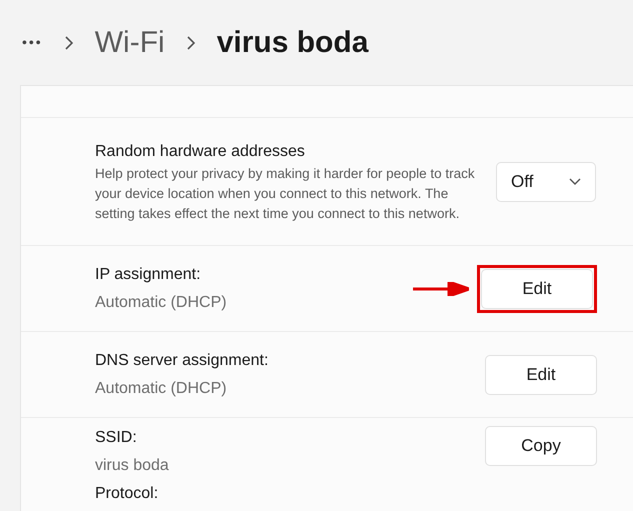 Image resolution: width=633 pixels, height=511 pixels. What do you see at coordinates (148, 274) in the screenshot?
I see `setting-title: IP assignment:` at bounding box center [148, 274].